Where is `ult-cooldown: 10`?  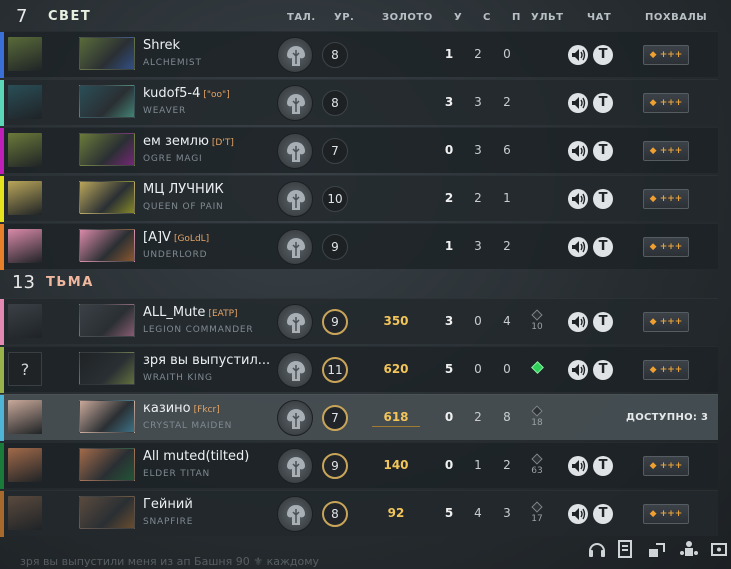 ult-cooldown: 10 is located at coordinates (537, 327).